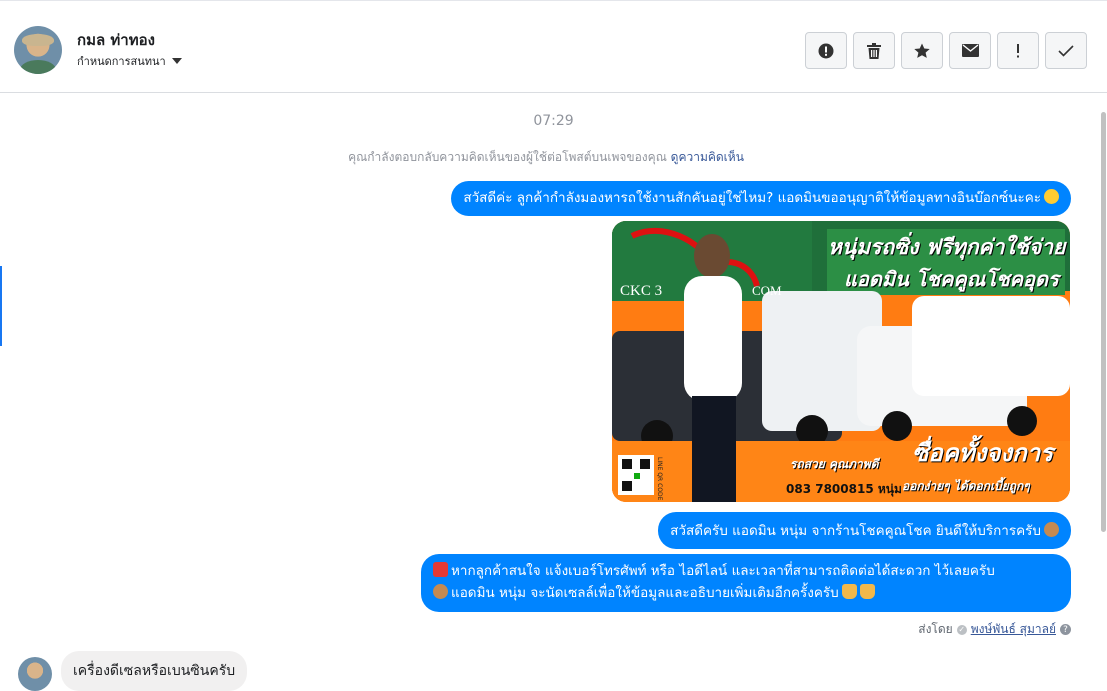  I want to click on message-timestamp: 07:29, so click(553, 121).